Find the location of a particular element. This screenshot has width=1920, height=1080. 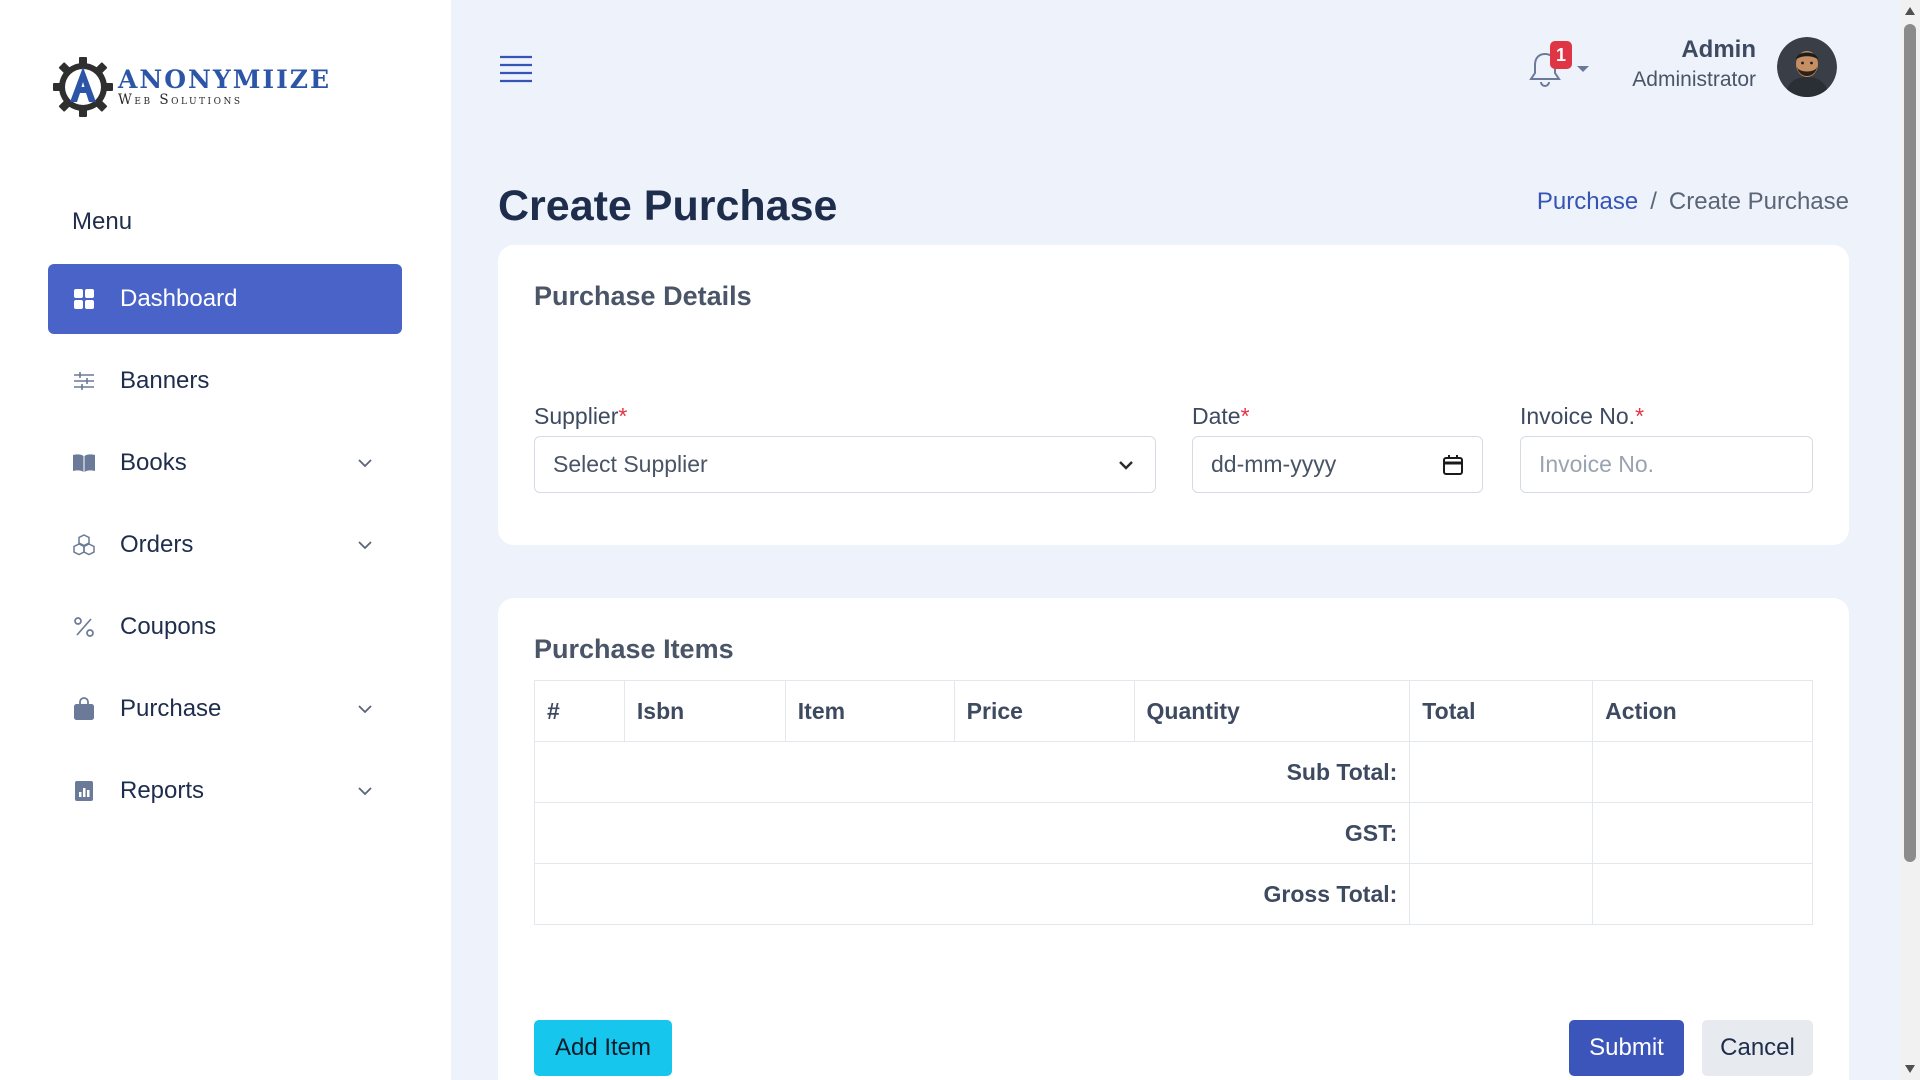

gst-row: GST: is located at coordinates (1173, 833).